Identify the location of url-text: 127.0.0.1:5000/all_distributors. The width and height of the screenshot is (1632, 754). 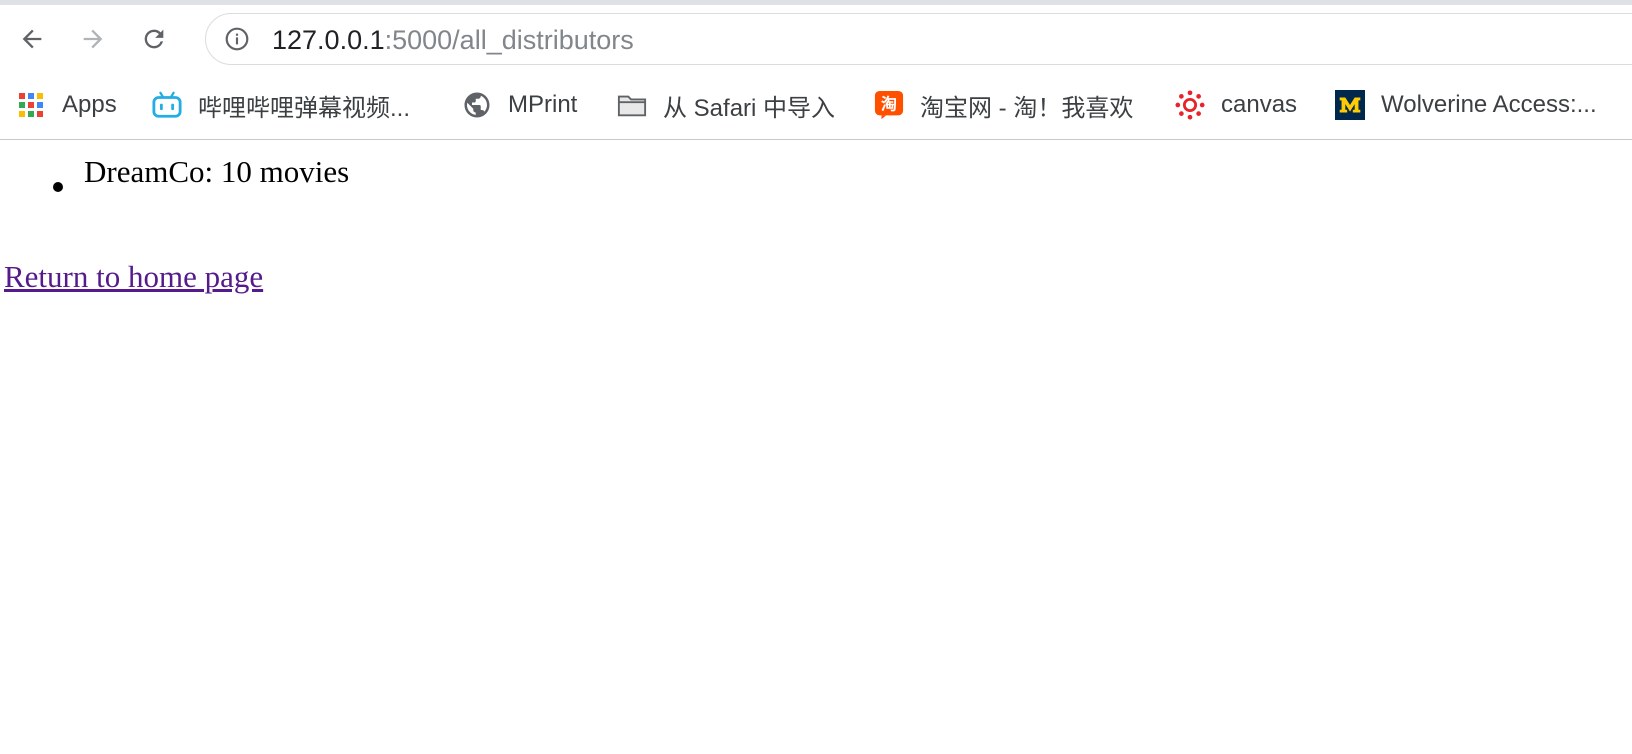
(453, 40).